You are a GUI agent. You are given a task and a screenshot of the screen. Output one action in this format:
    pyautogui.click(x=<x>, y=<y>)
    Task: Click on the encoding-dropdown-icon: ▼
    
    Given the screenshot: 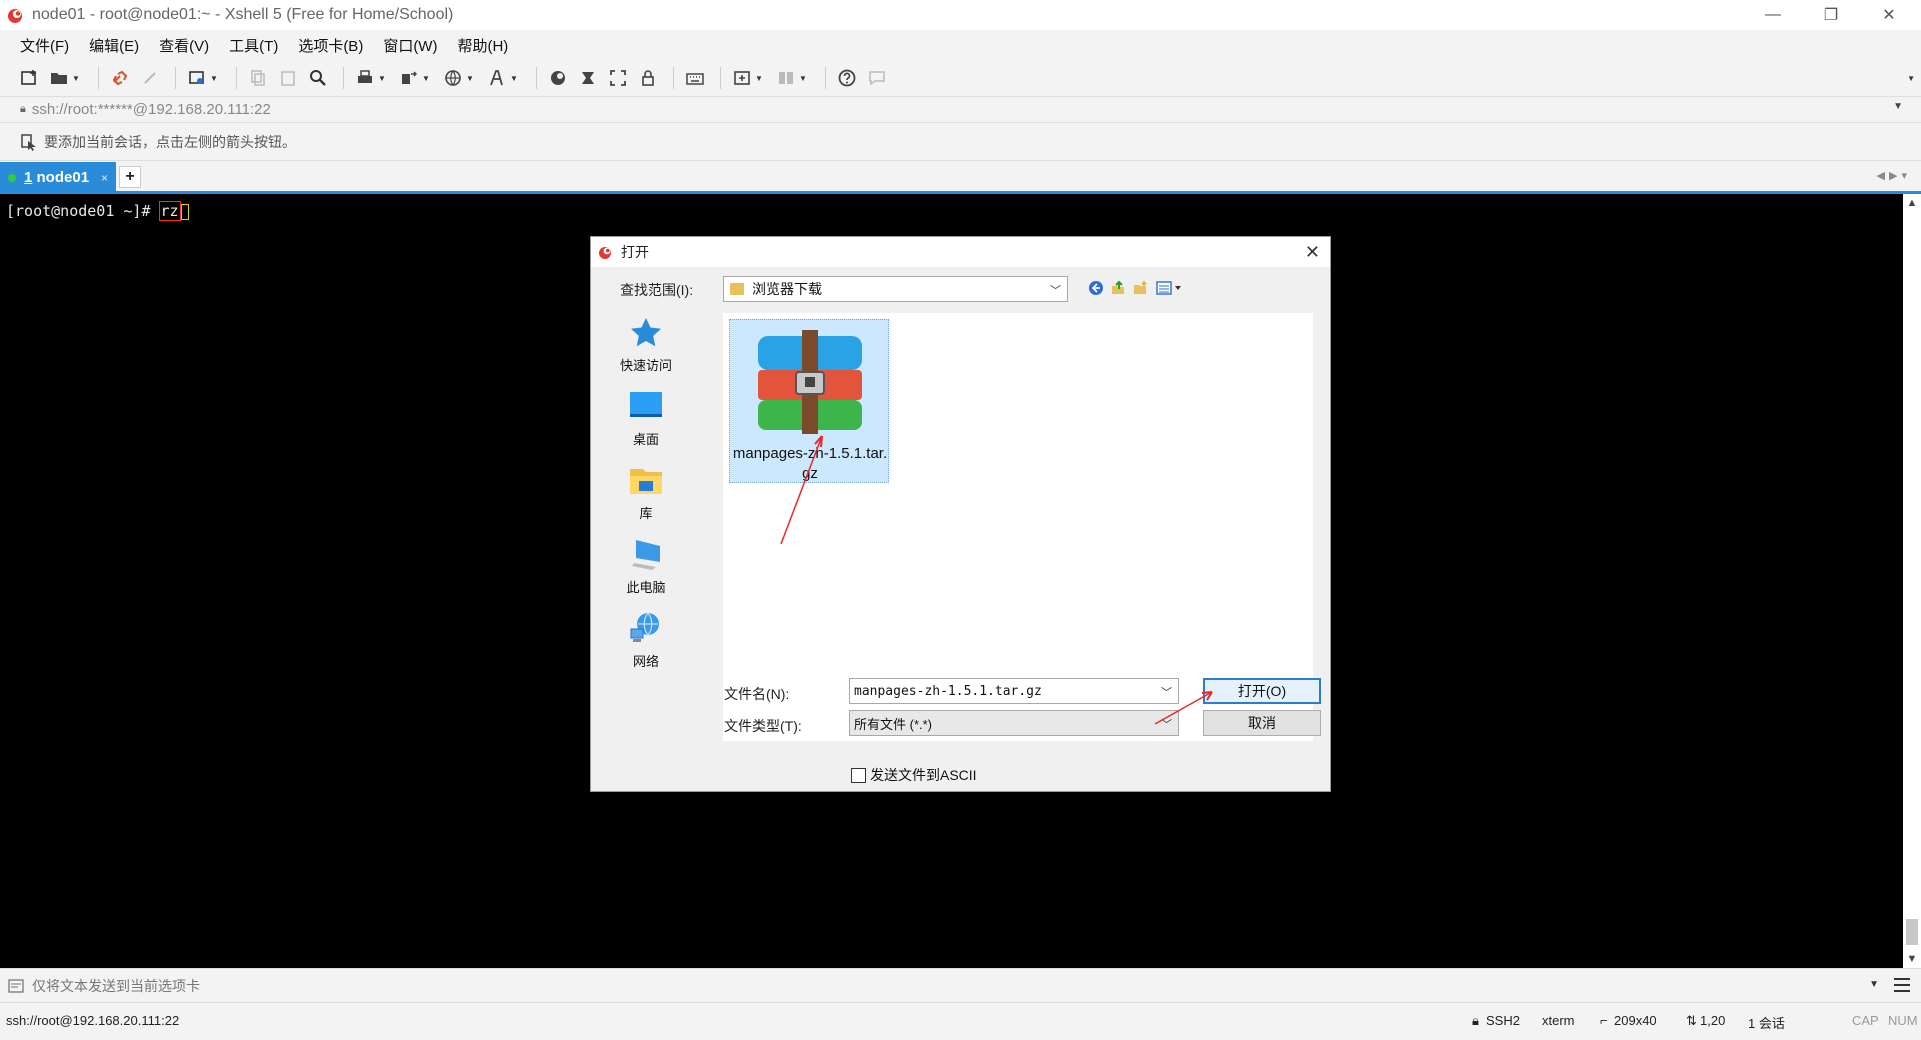 What is the action you would take?
    pyautogui.click(x=471, y=78)
    